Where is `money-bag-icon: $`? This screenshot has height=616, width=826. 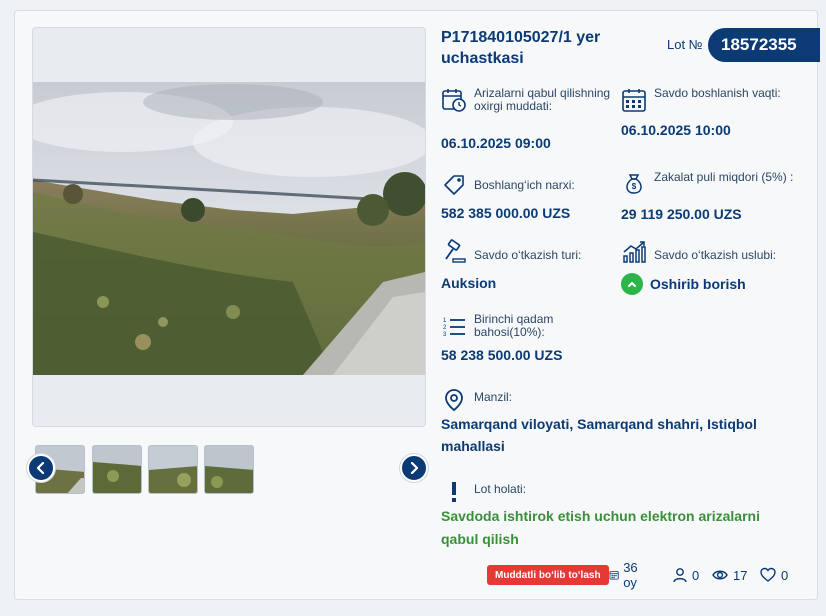 money-bag-icon: $ is located at coordinates (634, 184).